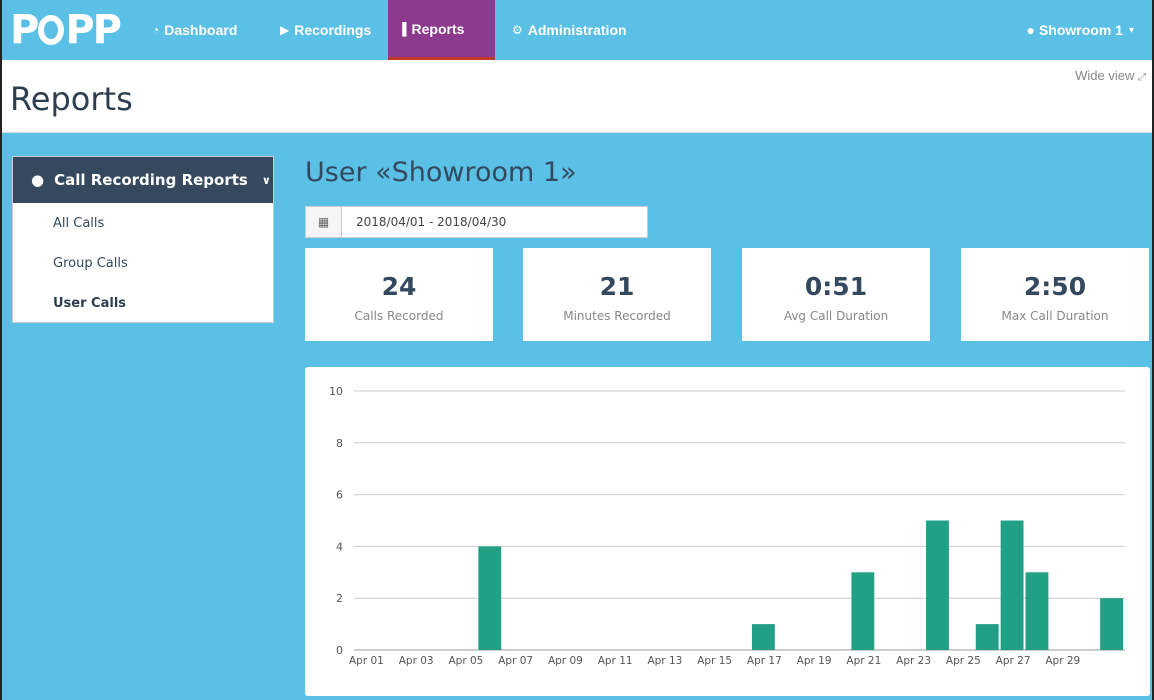  Describe the element at coordinates (399, 286) in the screenshot. I see `stat-value: 24` at that location.